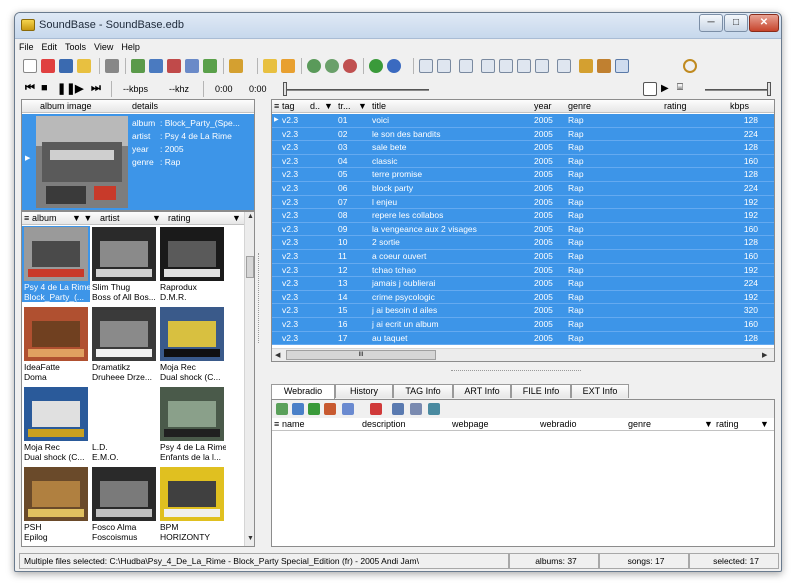 The image size is (800, 584). What do you see at coordinates (44, 218) in the screenshot?
I see `header-album: album` at bounding box center [44, 218].